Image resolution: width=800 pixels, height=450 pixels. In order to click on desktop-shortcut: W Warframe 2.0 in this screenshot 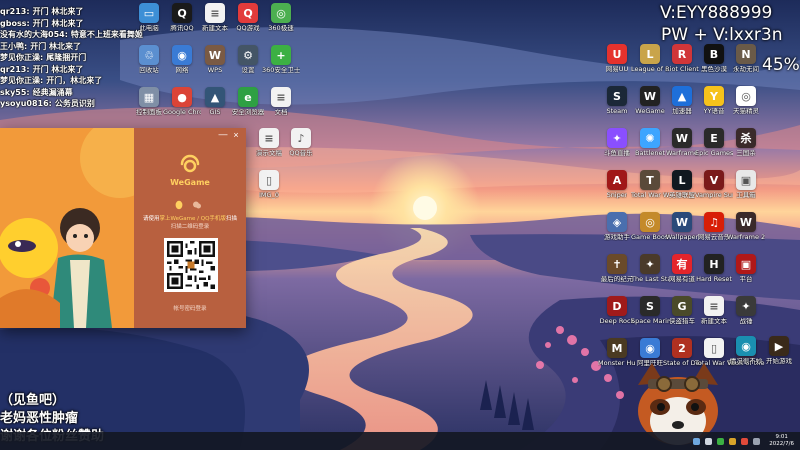, I will do `click(746, 232)`.